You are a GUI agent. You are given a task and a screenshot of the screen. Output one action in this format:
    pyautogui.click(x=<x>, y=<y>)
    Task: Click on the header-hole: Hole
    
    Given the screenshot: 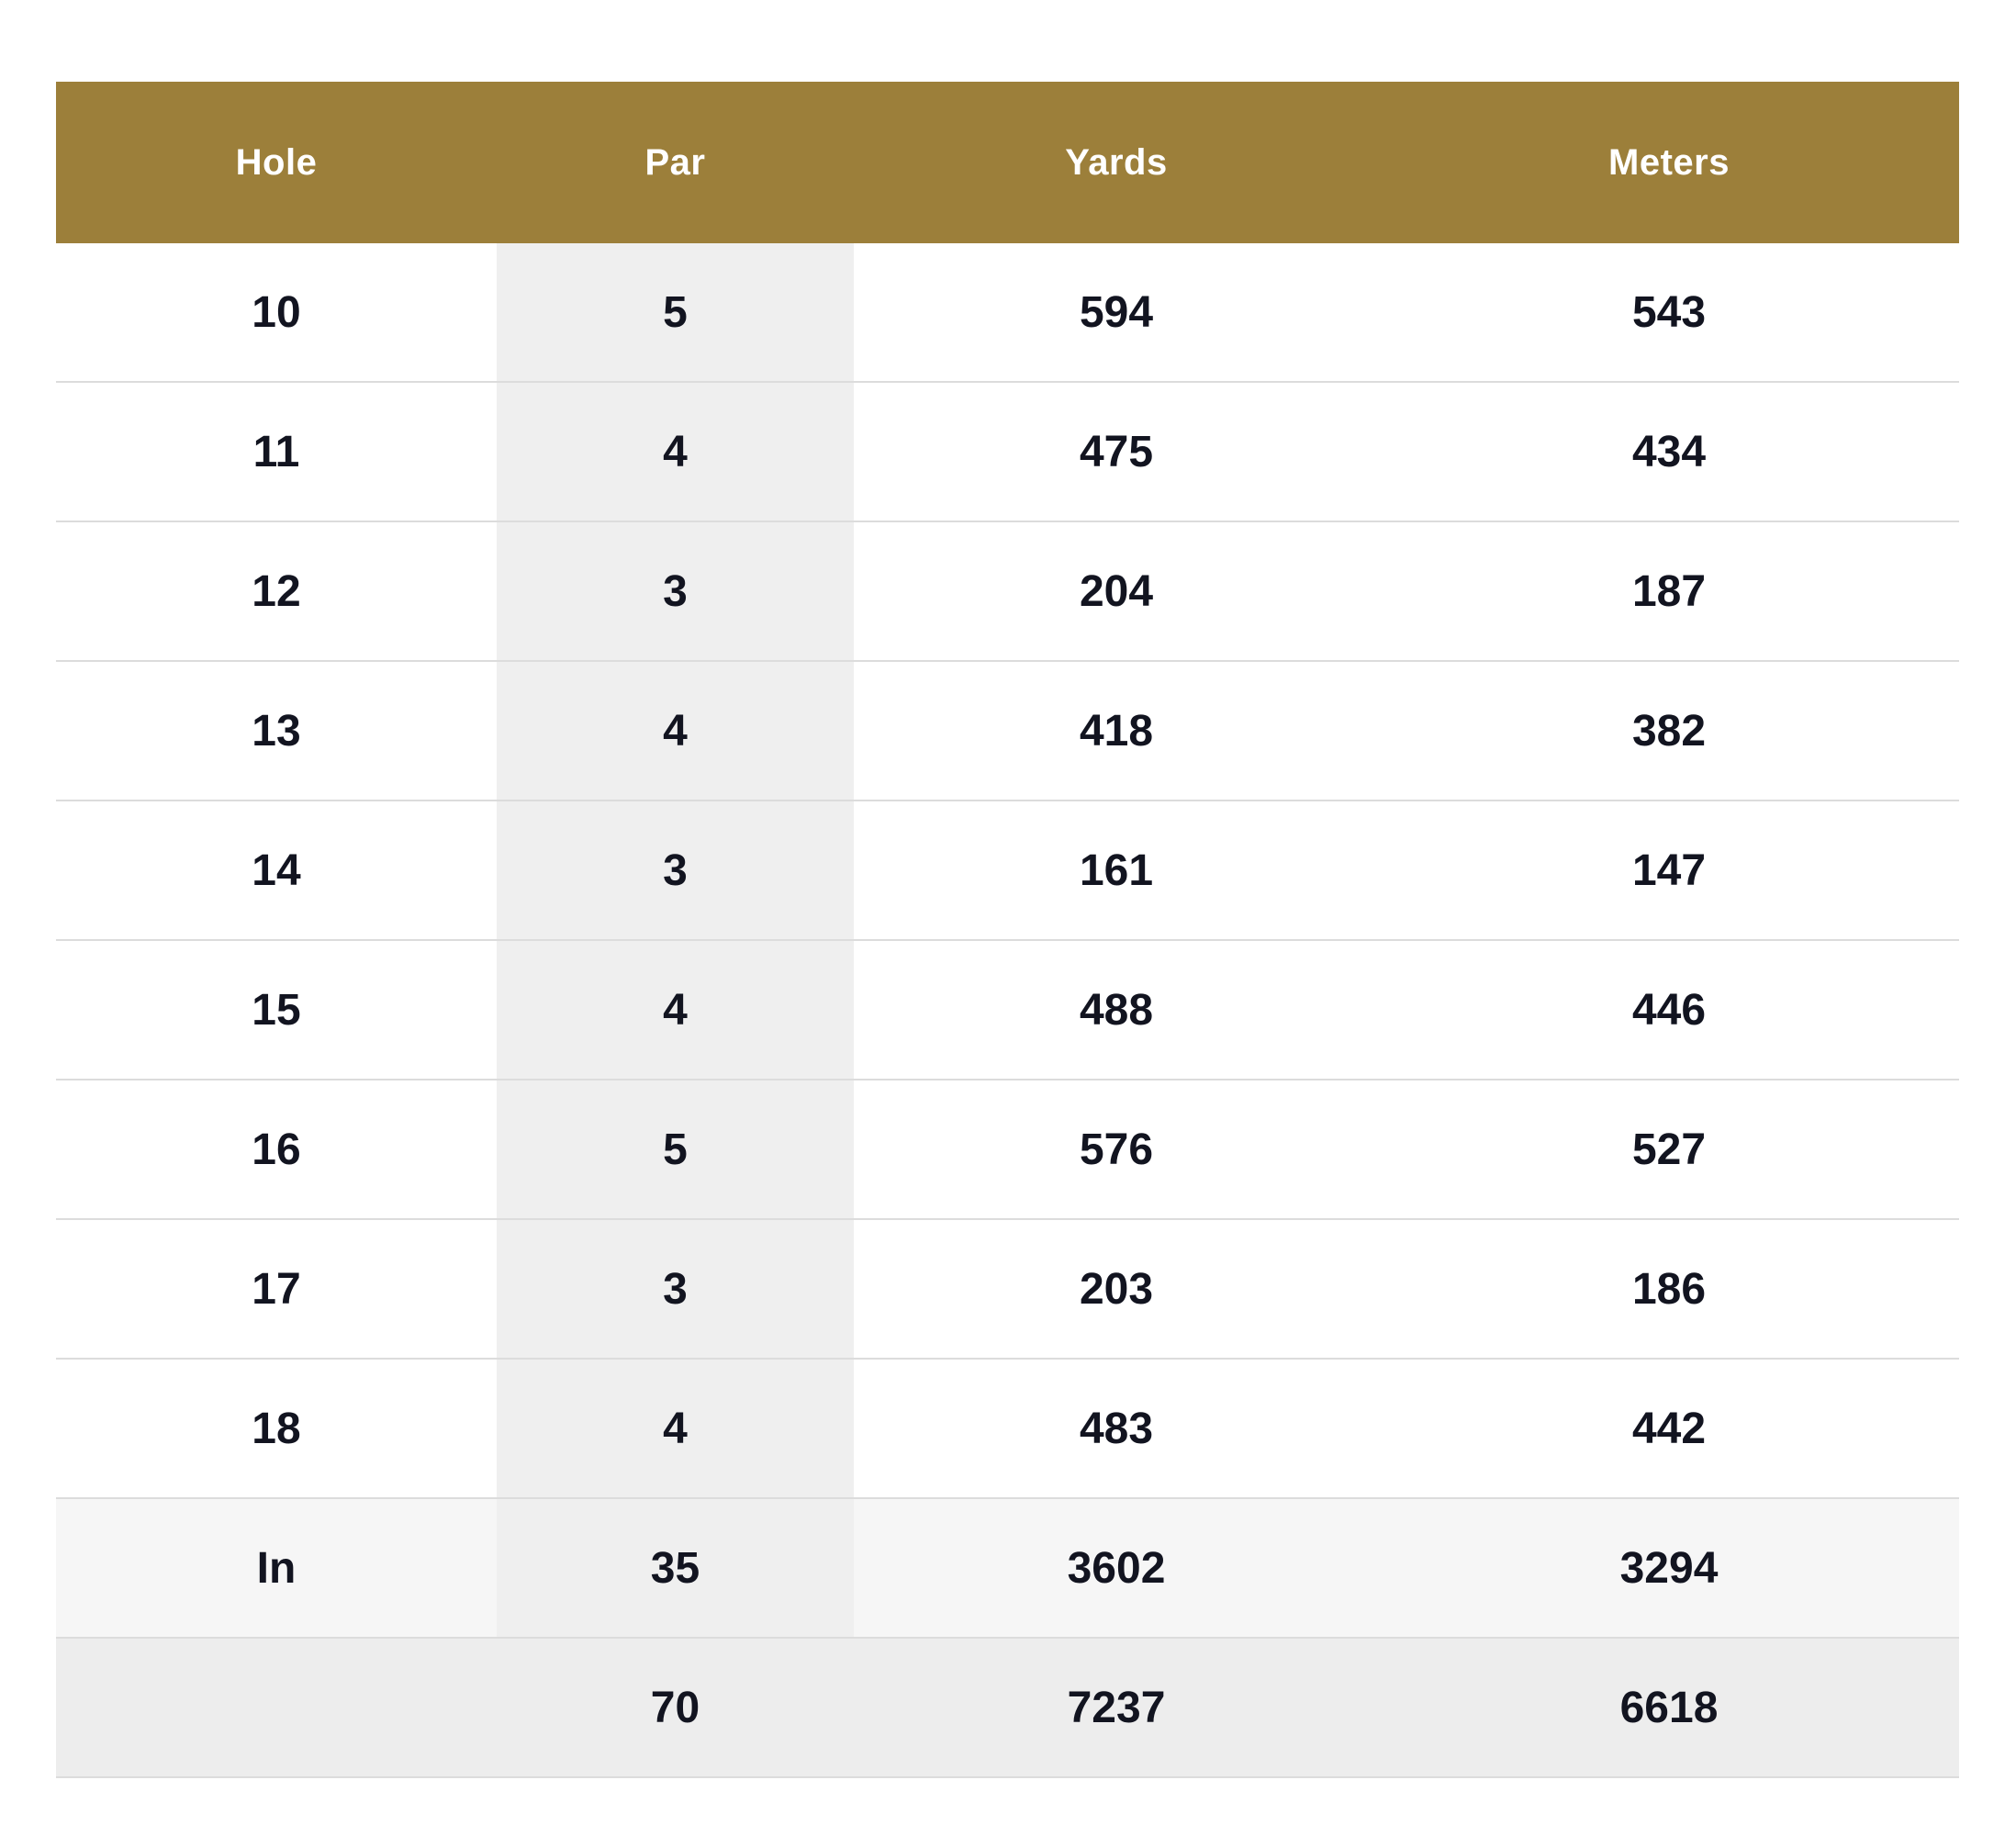 What is the action you would take?
    pyautogui.click(x=276, y=162)
    